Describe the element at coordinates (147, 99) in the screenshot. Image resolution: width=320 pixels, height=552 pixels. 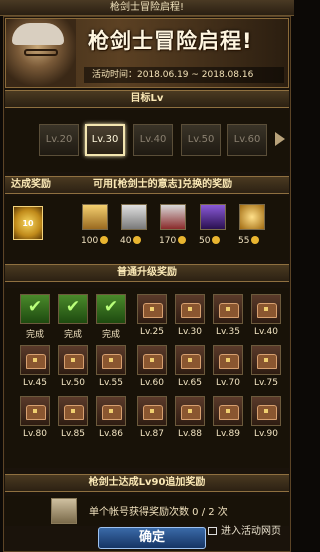
I see `target-level-header: 目标Lv` at that location.